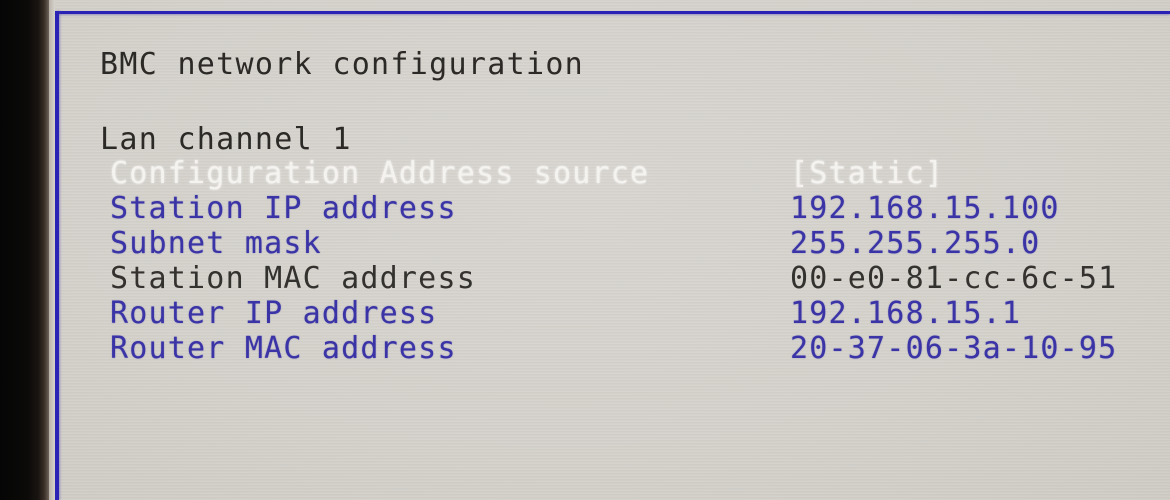 Image resolution: width=1170 pixels, height=500 pixels. Describe the element at coordinates (954, 278) in the screenshot. I see `setting-value: 00-e0-81-cc-6c-51` at that location.